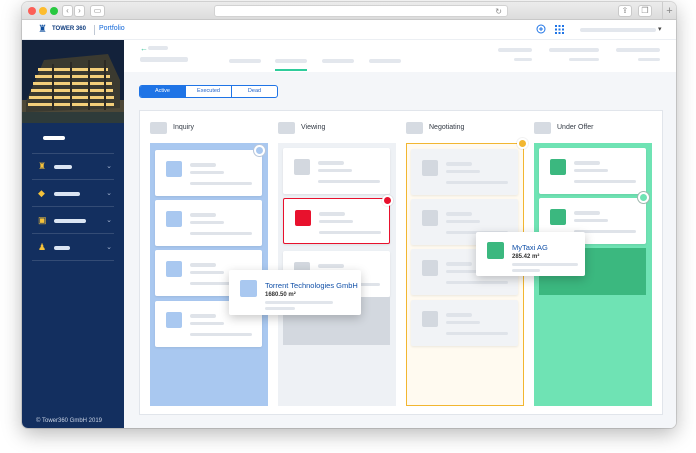 This screenshot has height=453, width=696. What do you see at coordinates (112, 28) in the screenshot?
I see `section-title: Portfolio` at bounding box center [112, 28].